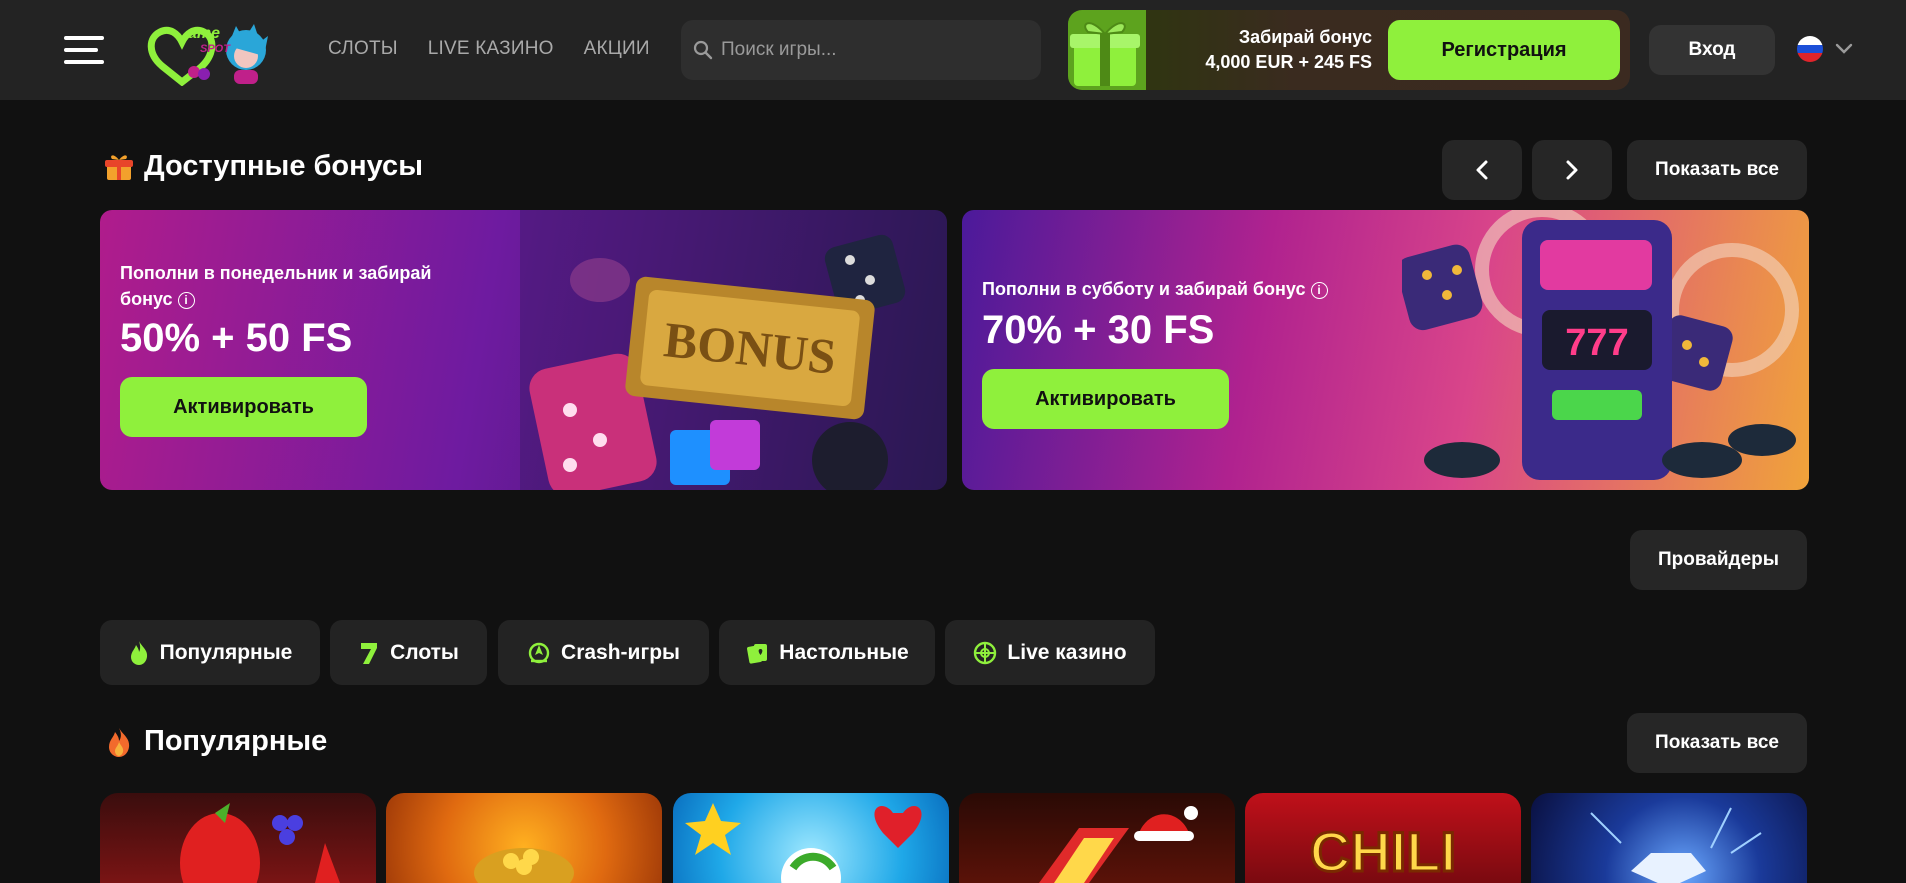  What do you see at coordinates (539, 652) in the screenshot?
I see `rocket-icon` at bounding box center [539, 652].